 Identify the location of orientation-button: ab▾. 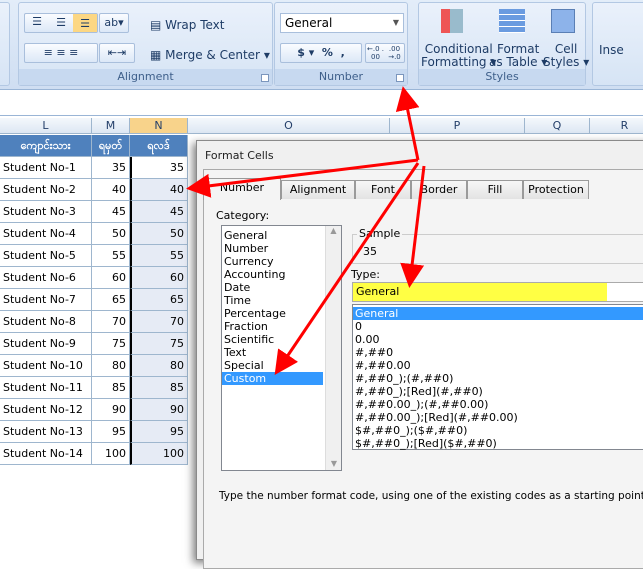
(114, 23).